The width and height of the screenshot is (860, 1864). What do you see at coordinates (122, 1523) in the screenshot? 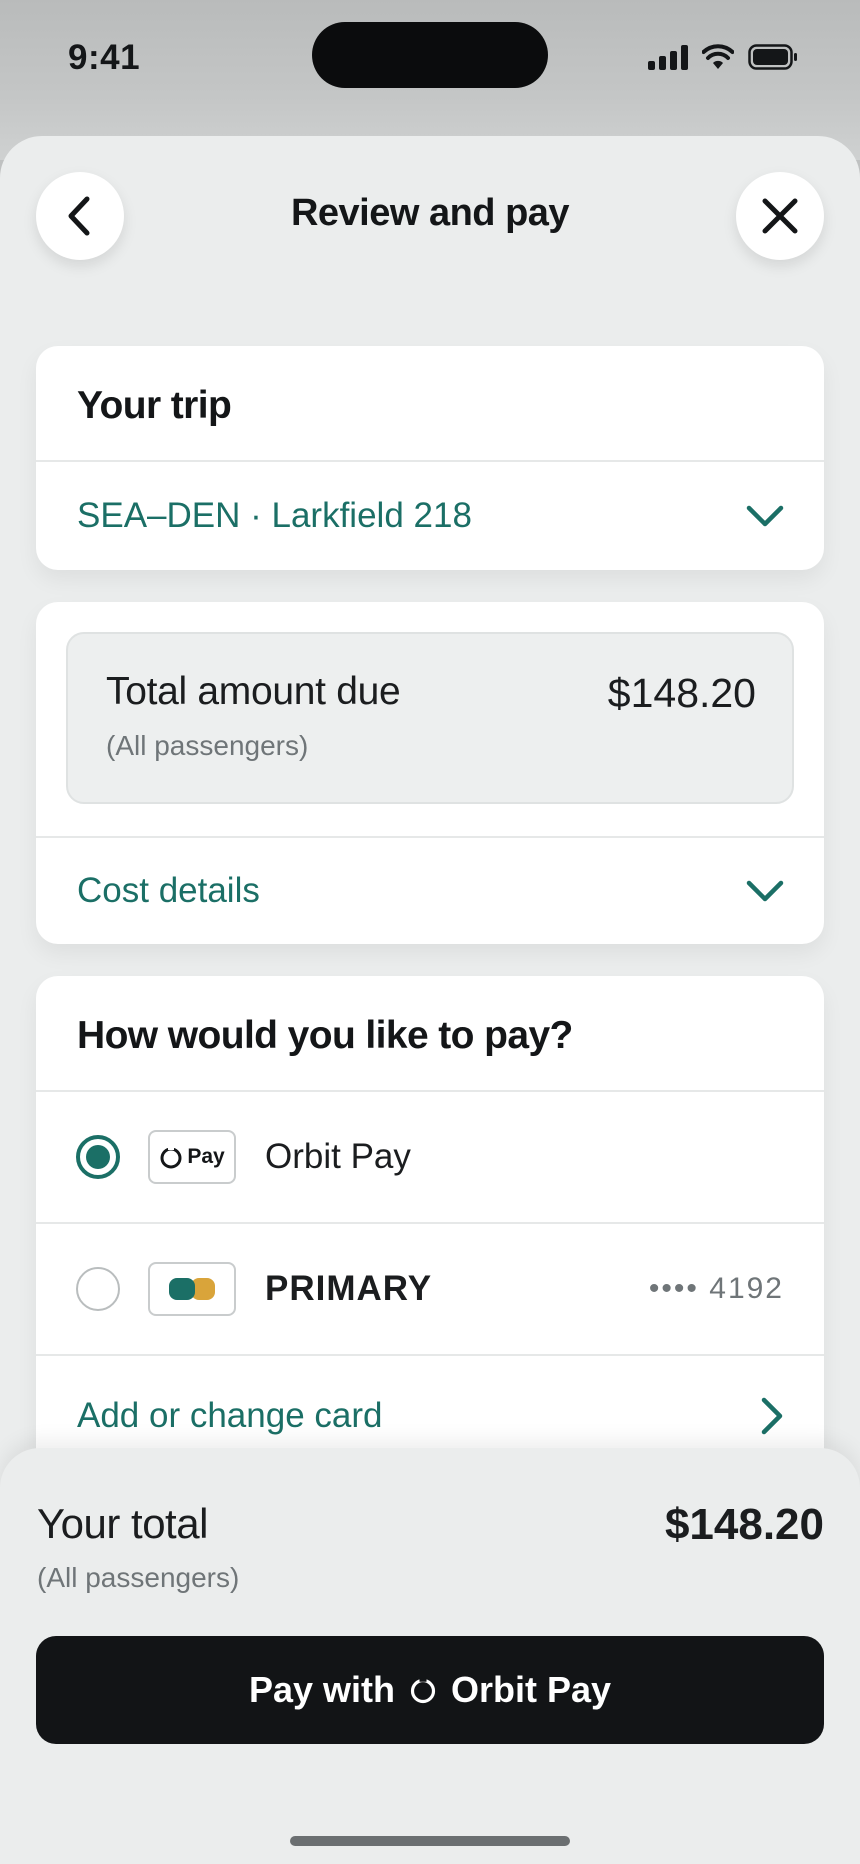
I see `total-label: Your total` at bounding box center [122, 1523].